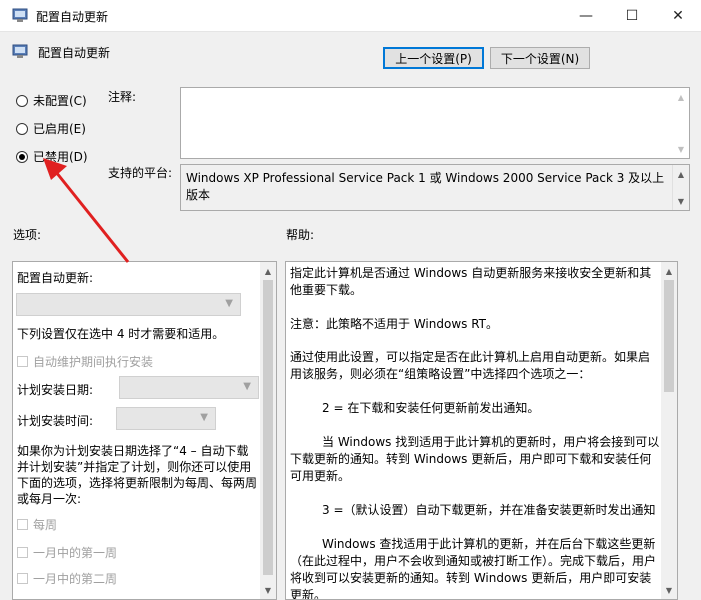 The height and width of the screenshot is (600, 701). I want to click on radio-disabled: 已禁用(D), so click(52, 156).